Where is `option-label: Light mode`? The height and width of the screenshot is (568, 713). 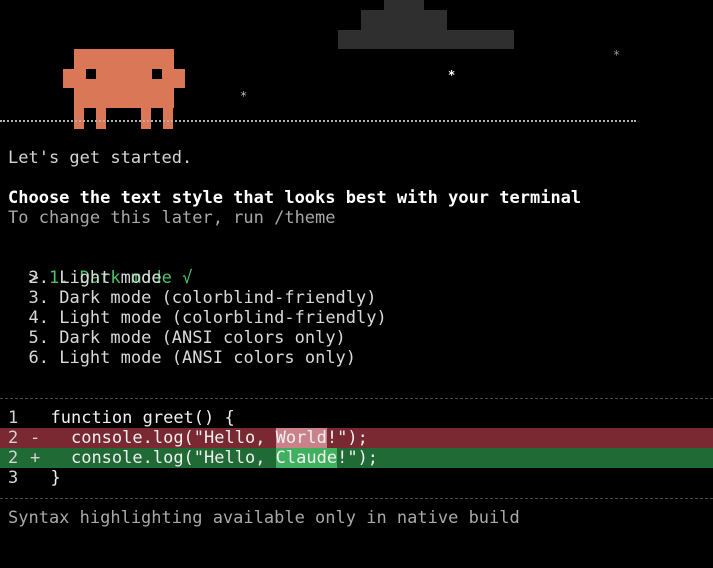
option-label: Light mode is located at coordinates (110, 278).